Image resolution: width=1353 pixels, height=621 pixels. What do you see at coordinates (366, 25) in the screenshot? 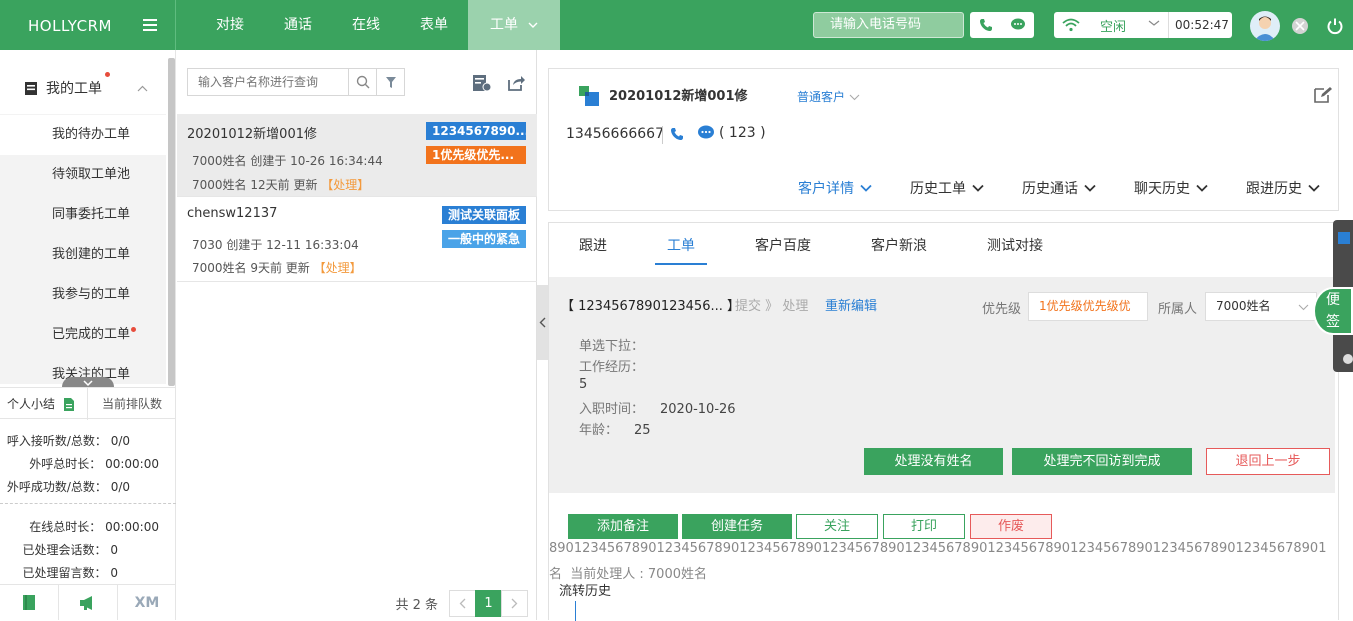
I see `nav-item-zaixian: 在线` at bounding box center [366, 25].